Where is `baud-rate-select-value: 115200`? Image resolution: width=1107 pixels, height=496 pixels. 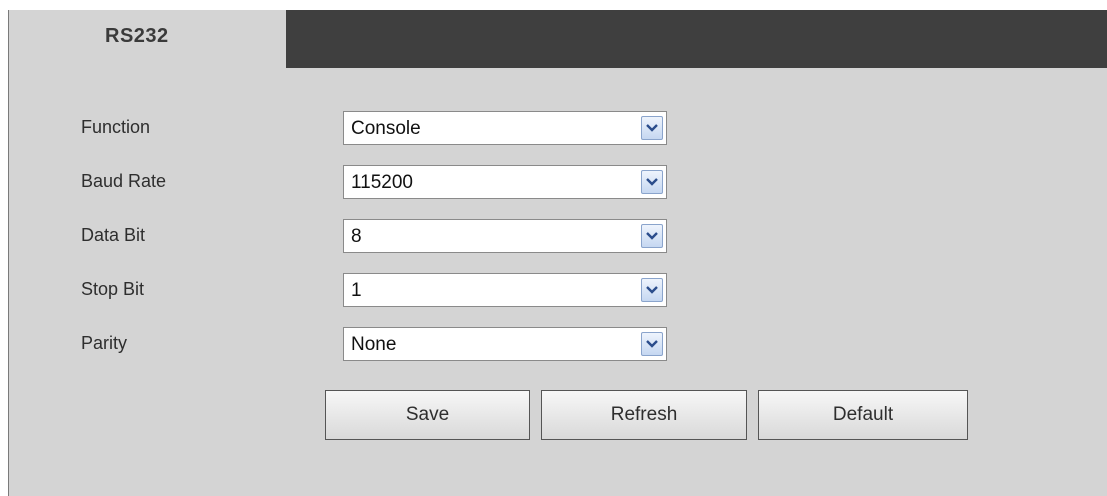
baud-rate-select-value: 115200 is located at coordinates (382, 182).